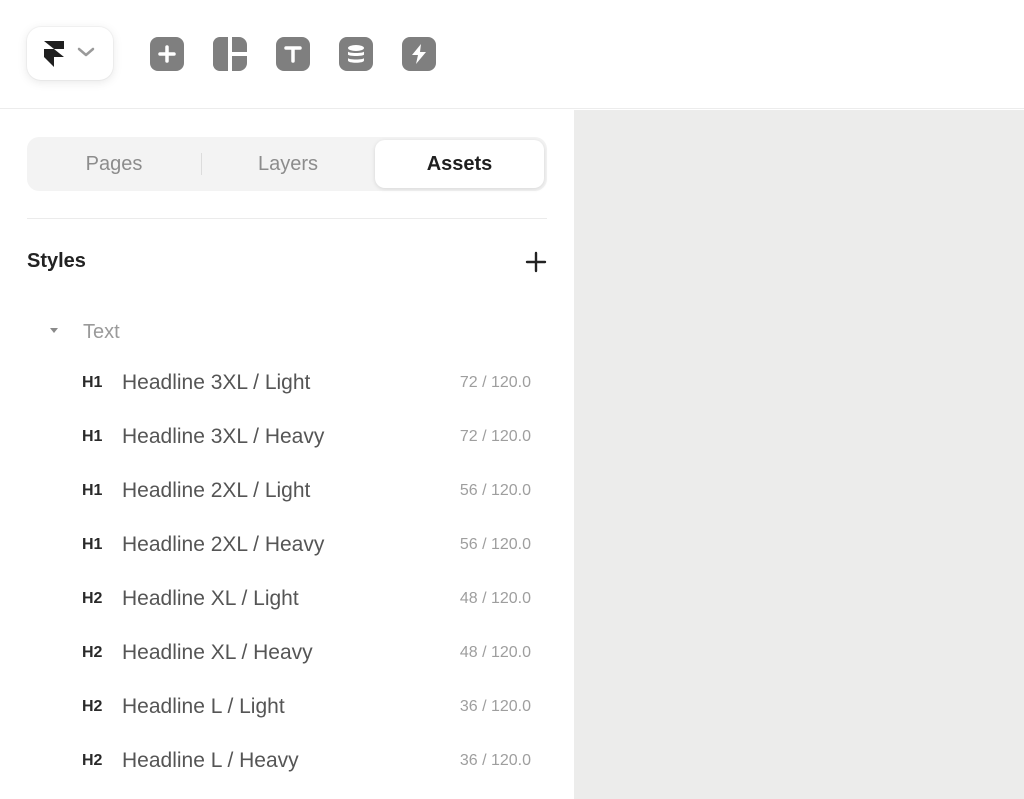  What do you see at coordinates (512, 54) in the screenshot?
I see `top-toolbar` at bounding box center [512, 54].